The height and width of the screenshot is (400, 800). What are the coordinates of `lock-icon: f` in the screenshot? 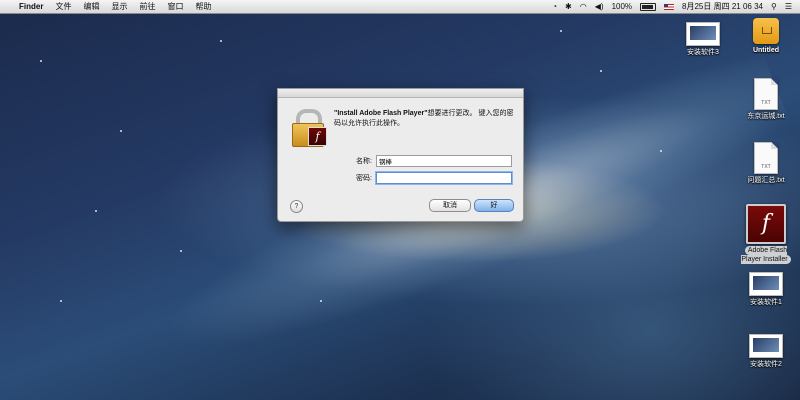 It's located at (309, 128).